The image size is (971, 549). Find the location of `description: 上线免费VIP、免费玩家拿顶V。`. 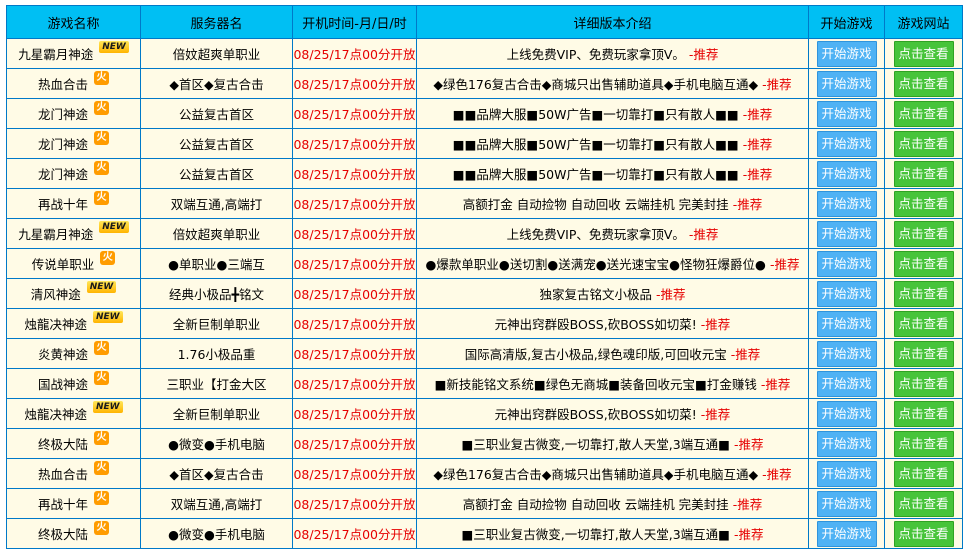

description: 上线免费VIP、免费玩家拿顶V。 is located at coordinates (595, 234).